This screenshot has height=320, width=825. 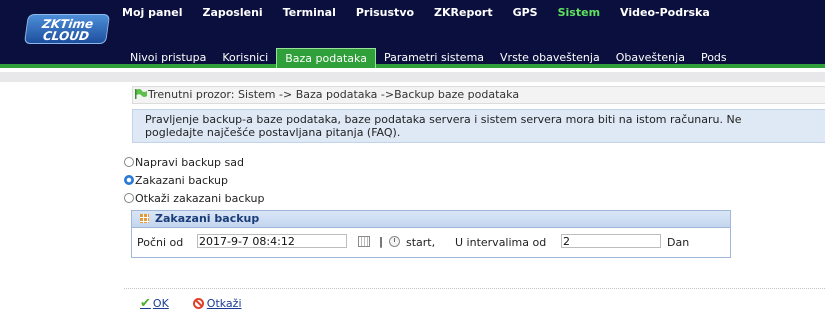 What do you see at coordinates (678, 242) in the screenshot?
I see `unit-label: Dan` at bounding box center [678, 242].